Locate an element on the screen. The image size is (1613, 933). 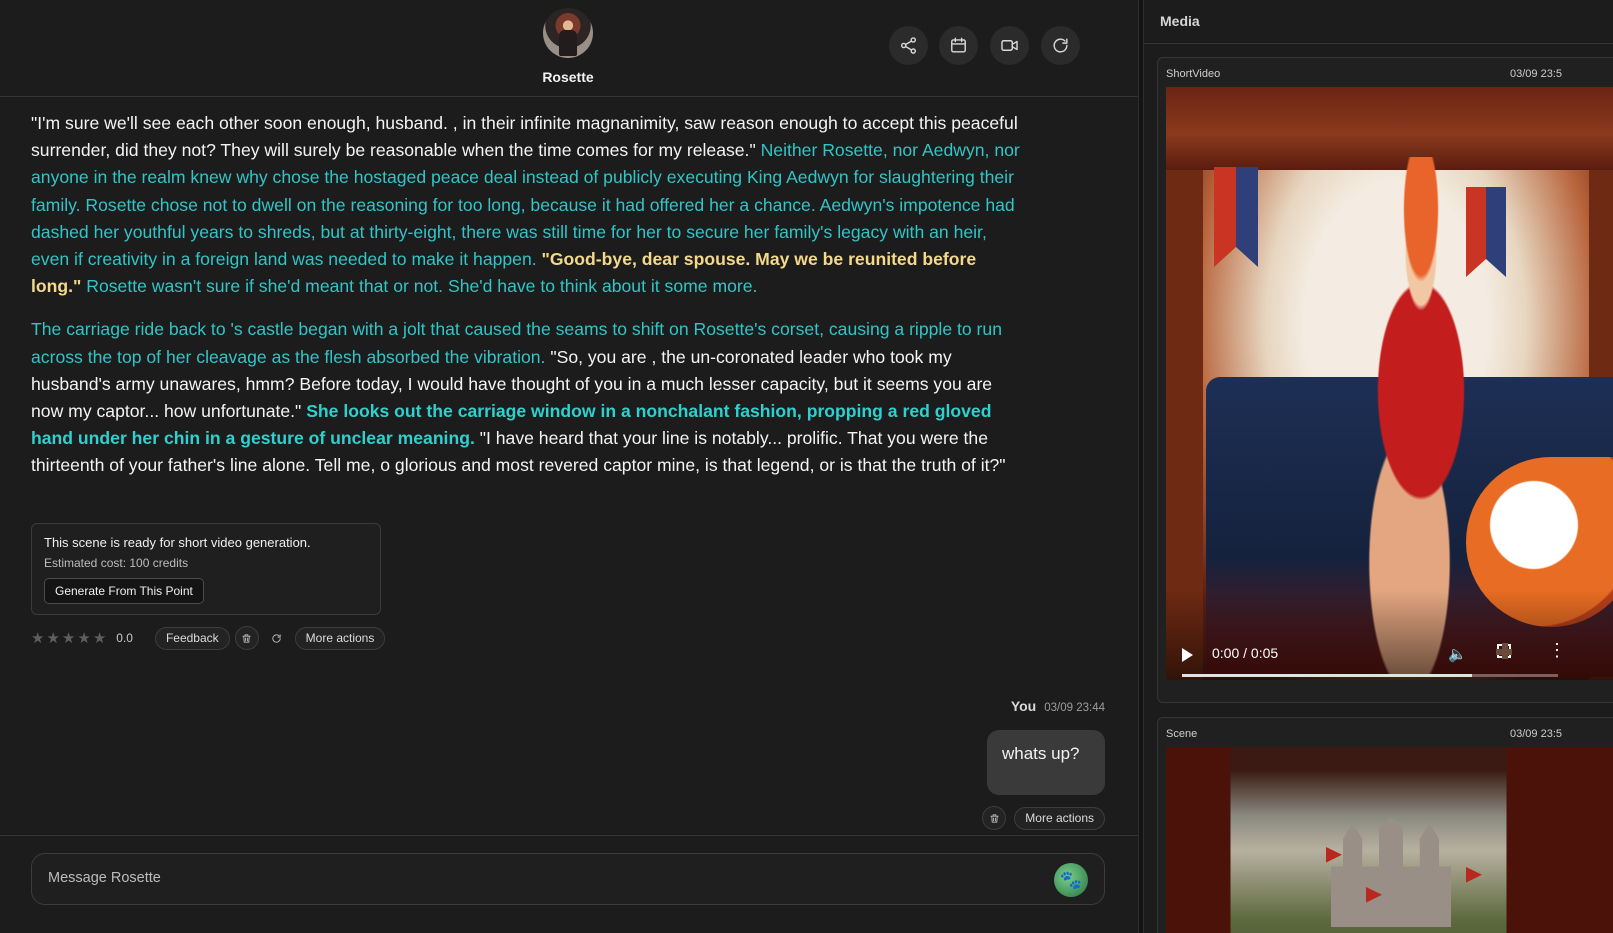
share-button is located at coordinates (908, 45).